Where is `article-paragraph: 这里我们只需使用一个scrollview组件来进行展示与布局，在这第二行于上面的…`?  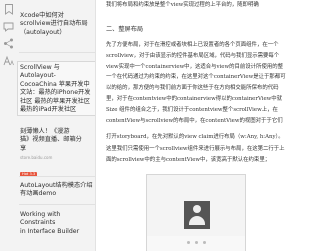 article-paragraph: 这里我们只需使用一个scrollview组件来进行展示与布局，在这第二行于上面的… is located at coordinates (195, 154).